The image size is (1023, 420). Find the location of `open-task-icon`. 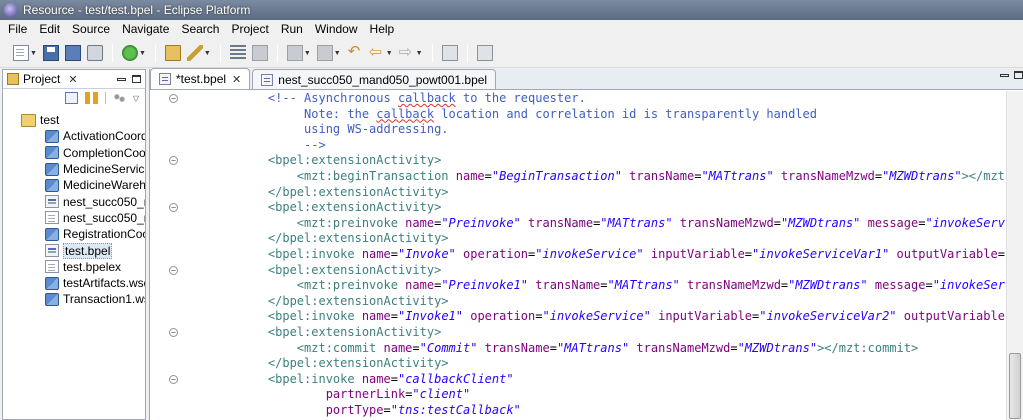

open-task-icon is located at coordinates (194, 53).